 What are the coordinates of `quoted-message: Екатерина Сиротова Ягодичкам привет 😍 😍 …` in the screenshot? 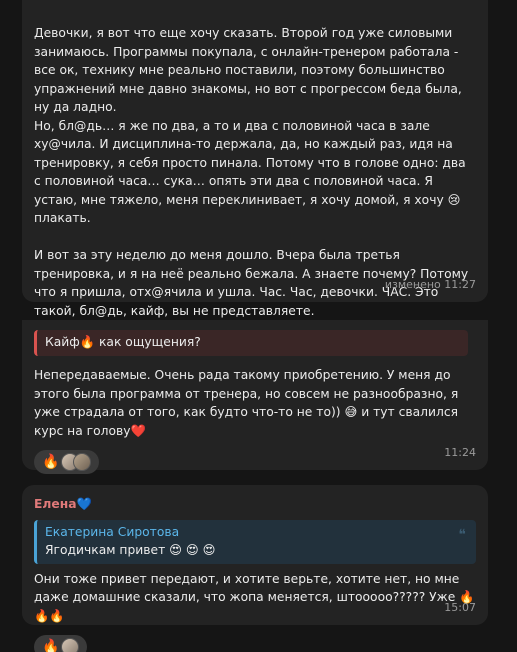 It's located at (255, 541).